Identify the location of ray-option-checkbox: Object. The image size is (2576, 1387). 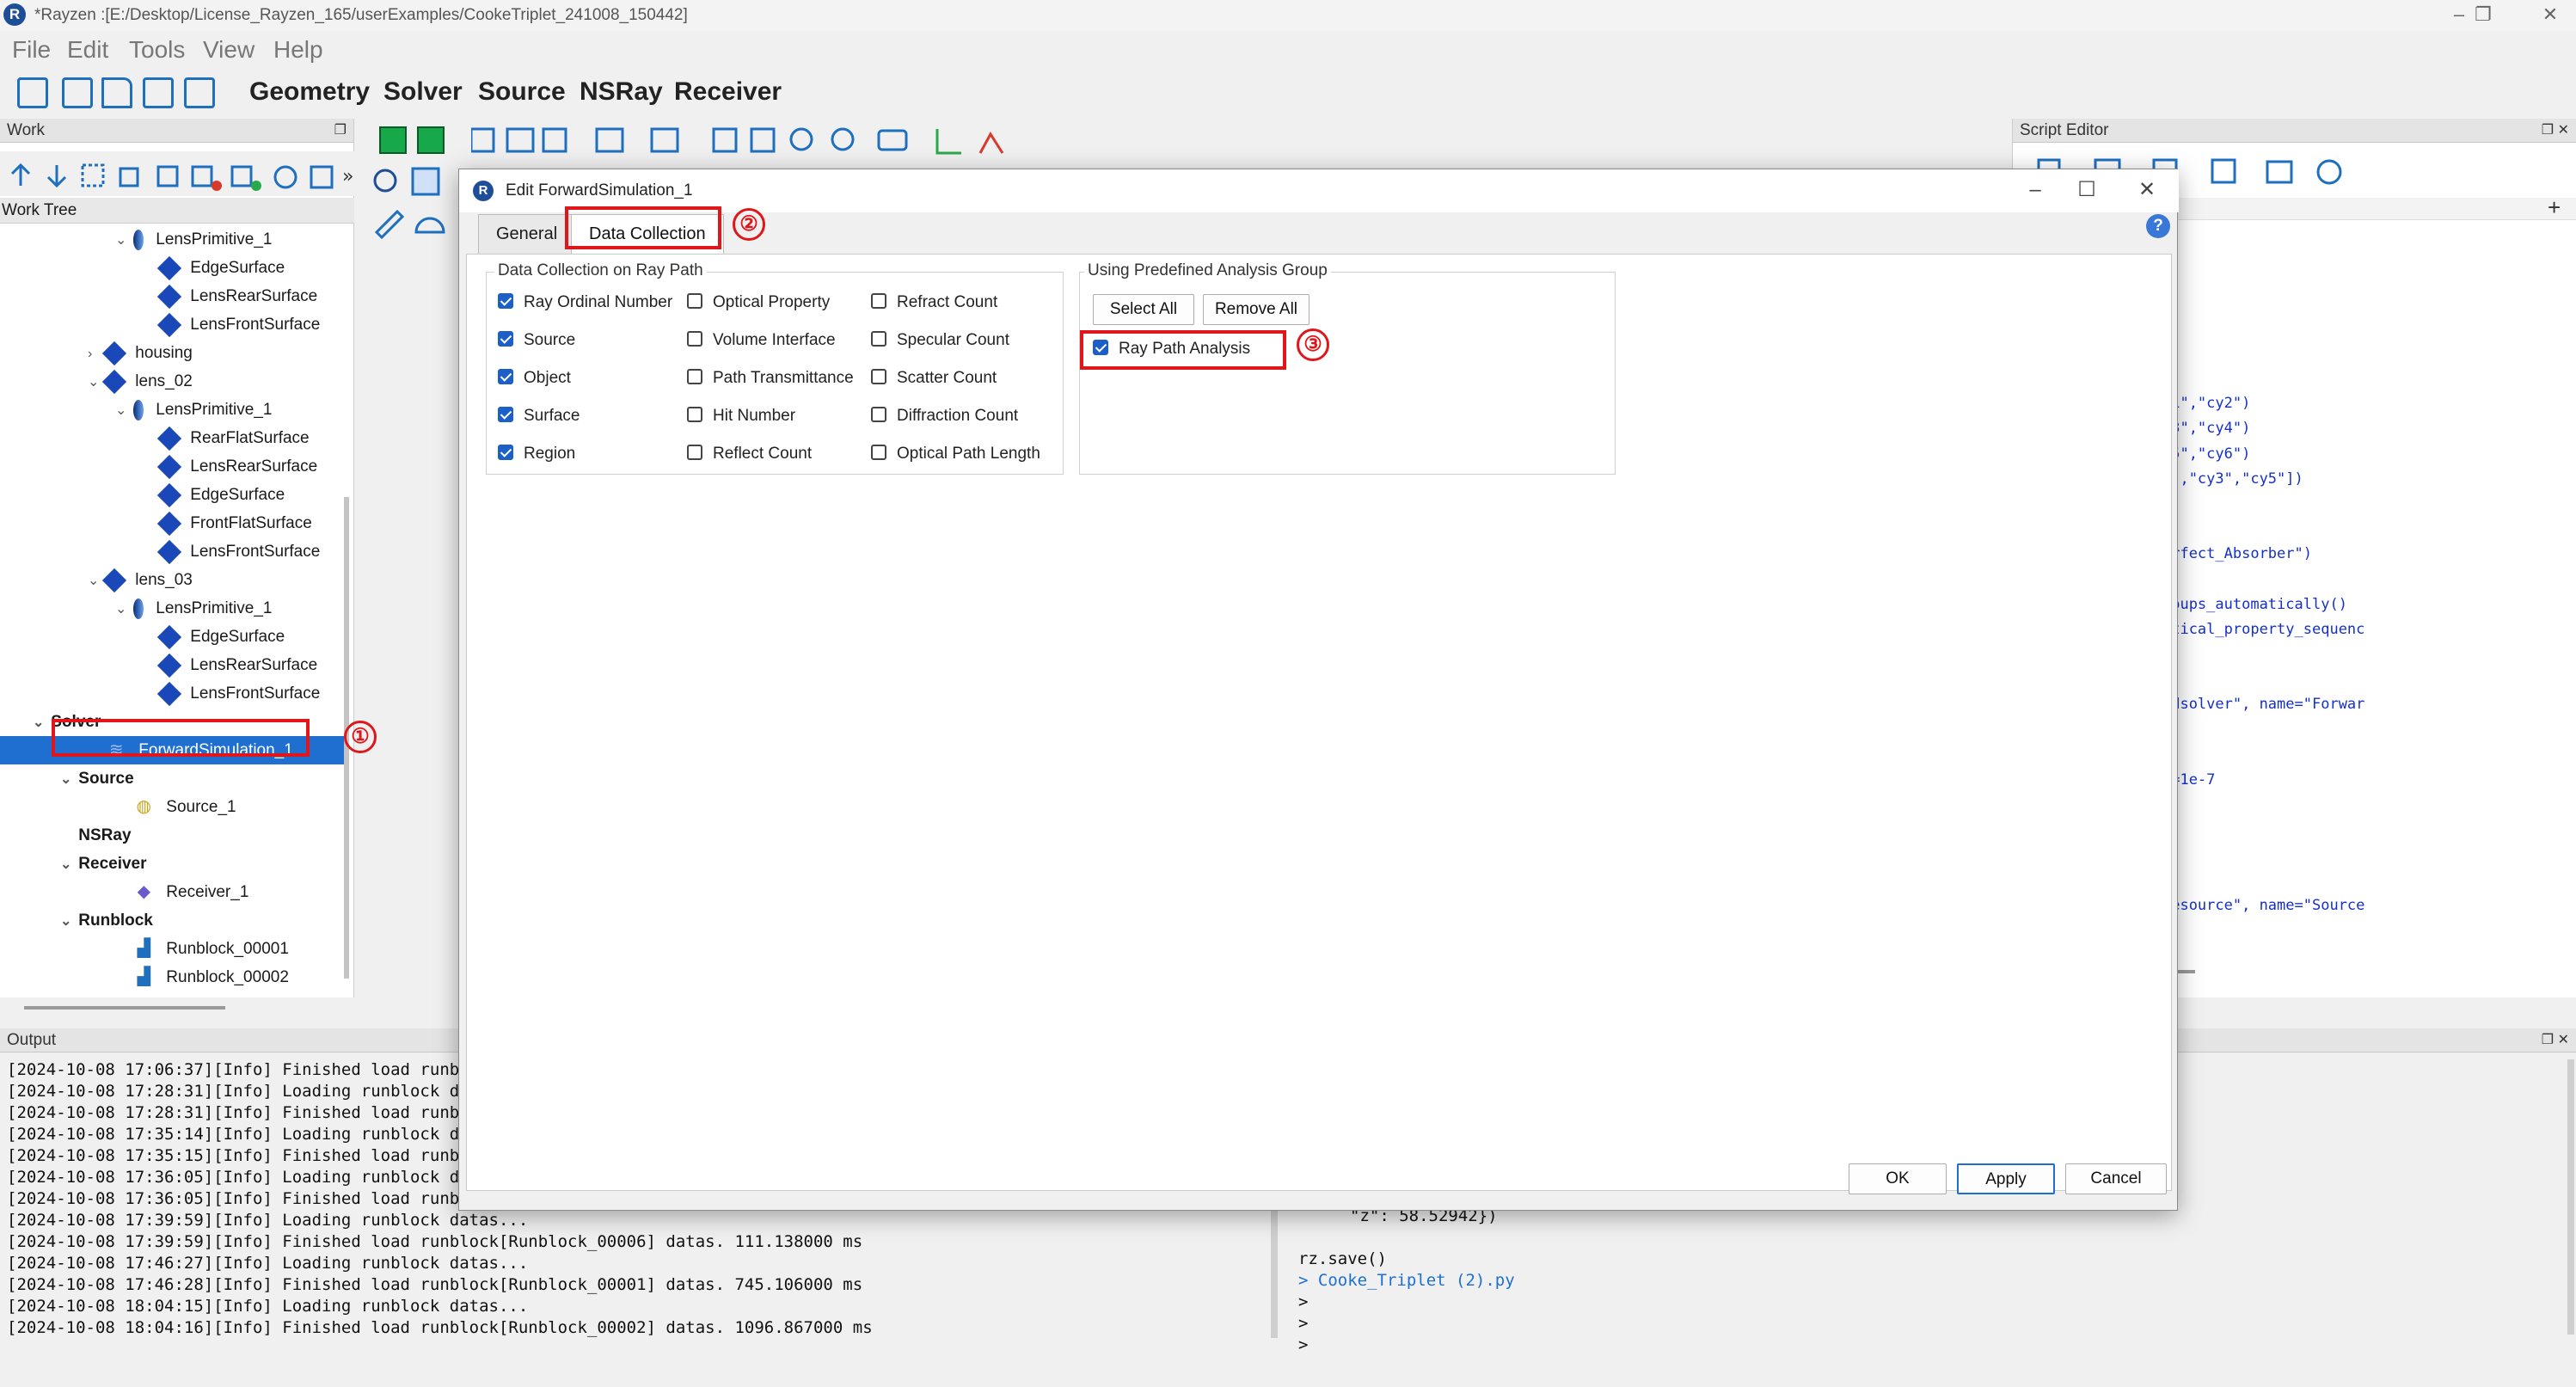
(535, 379).